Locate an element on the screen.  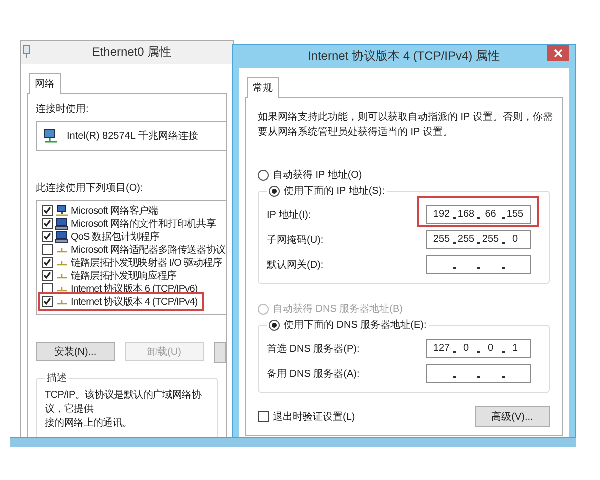
list-item: Internet 协议版本 4 (TCP/IPv4) is located at coordinates (134, 301).